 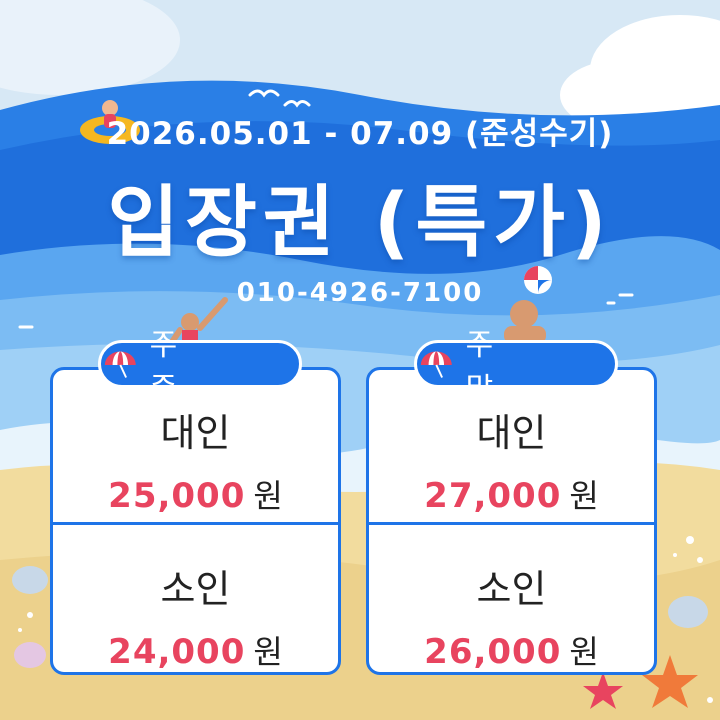 What do you see at coordinates (177, 496) in the screenshot?
I see `adult-price: 25,000` at bounding box center [177, 496].